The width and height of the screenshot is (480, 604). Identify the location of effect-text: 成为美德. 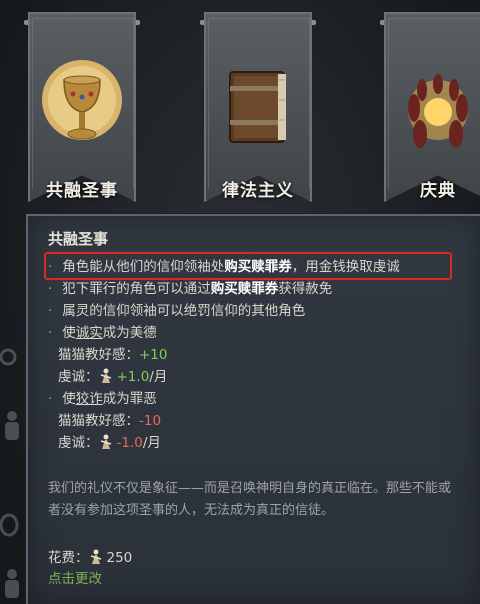
(129, 333).